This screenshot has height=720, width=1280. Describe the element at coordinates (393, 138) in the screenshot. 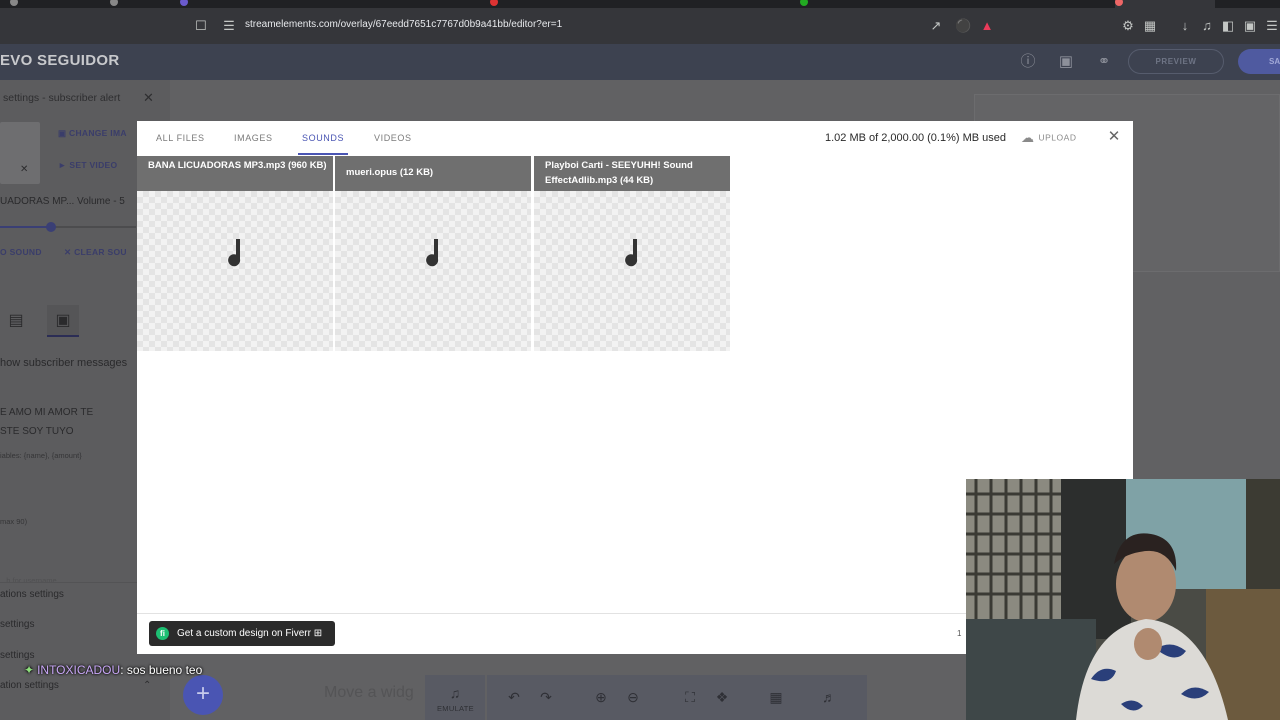

I see `tab-videos: VIDEOS` at that location.